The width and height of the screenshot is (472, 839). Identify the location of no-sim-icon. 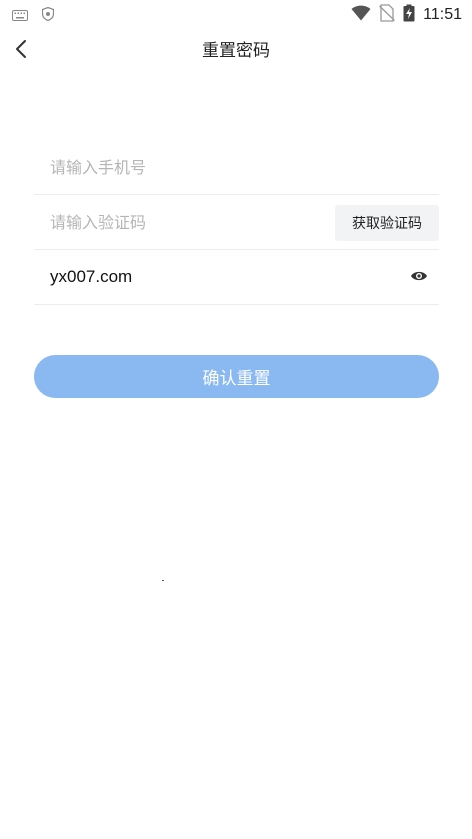
(387, 15).